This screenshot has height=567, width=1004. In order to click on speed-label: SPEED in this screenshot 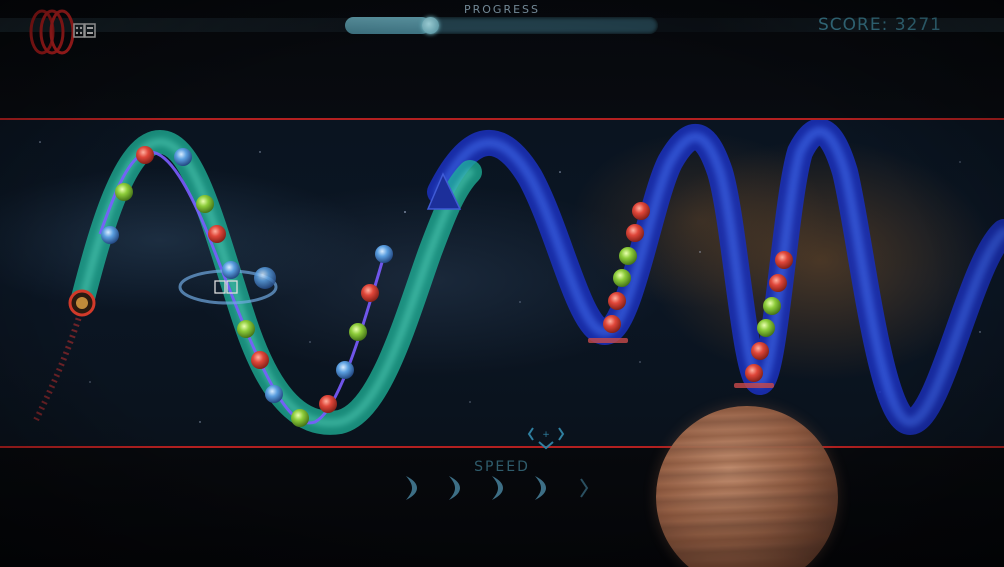, I will do `click(502, 467)`.